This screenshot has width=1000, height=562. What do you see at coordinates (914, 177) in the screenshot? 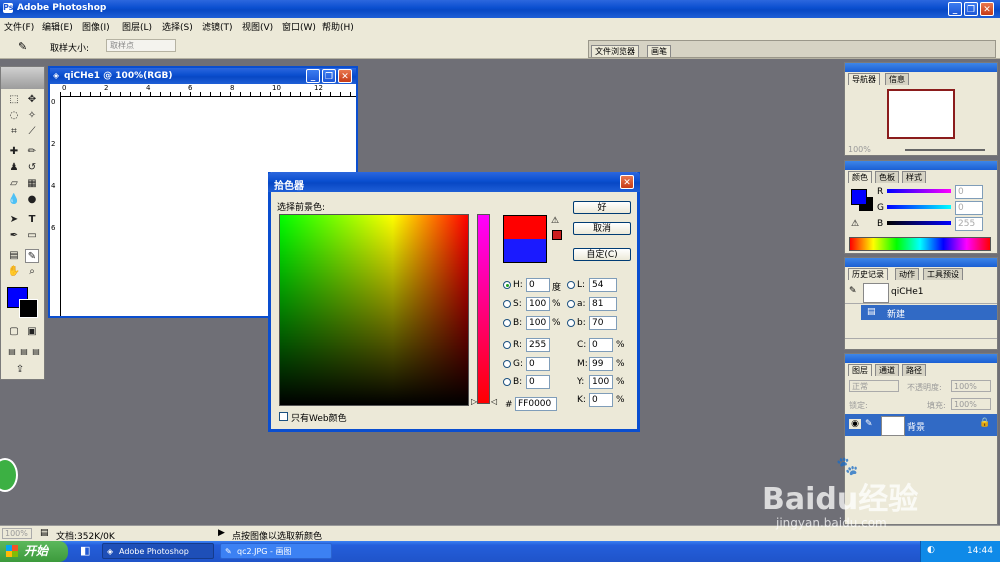
I see `tab-styles: 样式` at bounding box center [914, 177].